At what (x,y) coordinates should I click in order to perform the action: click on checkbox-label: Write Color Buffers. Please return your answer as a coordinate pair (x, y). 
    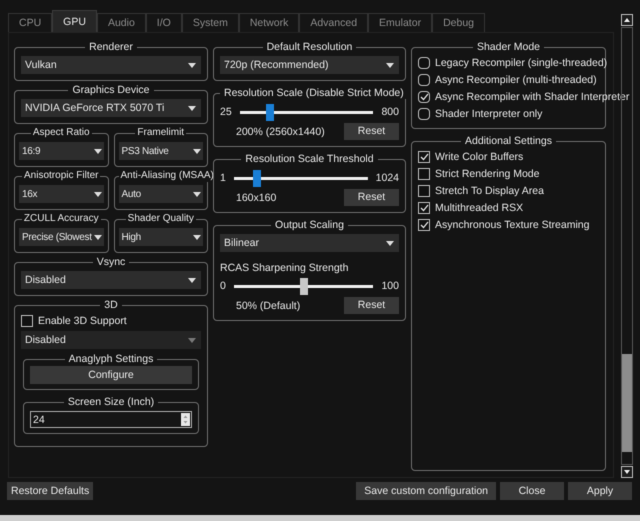
    Looking at the image, I should click on (479, 156).